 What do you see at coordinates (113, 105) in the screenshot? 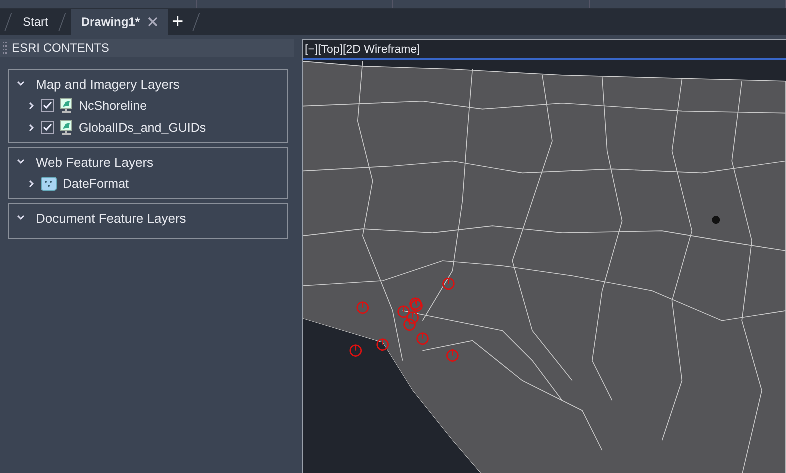
I see `layer-name: NcShoreline` at bounding box center [113, 105].